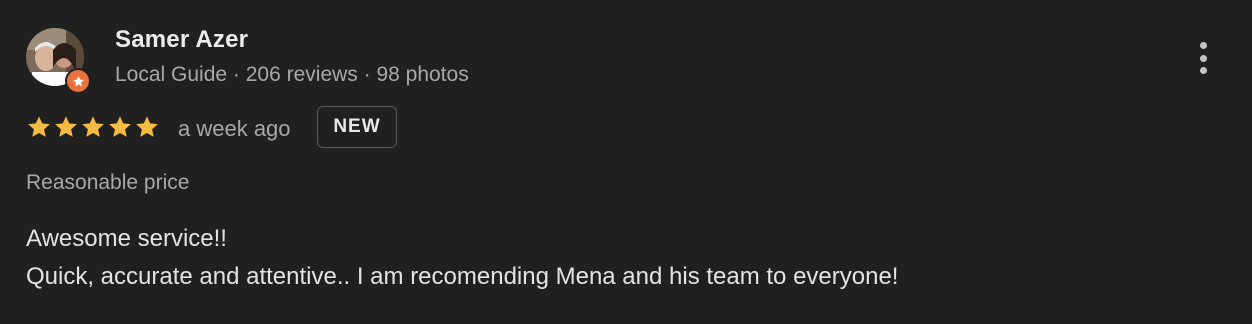  What do you see at coordinates (181, 40) in the screenshot?
I see `reviewer-name: Samer Azer` at bounding box center [181, 40].